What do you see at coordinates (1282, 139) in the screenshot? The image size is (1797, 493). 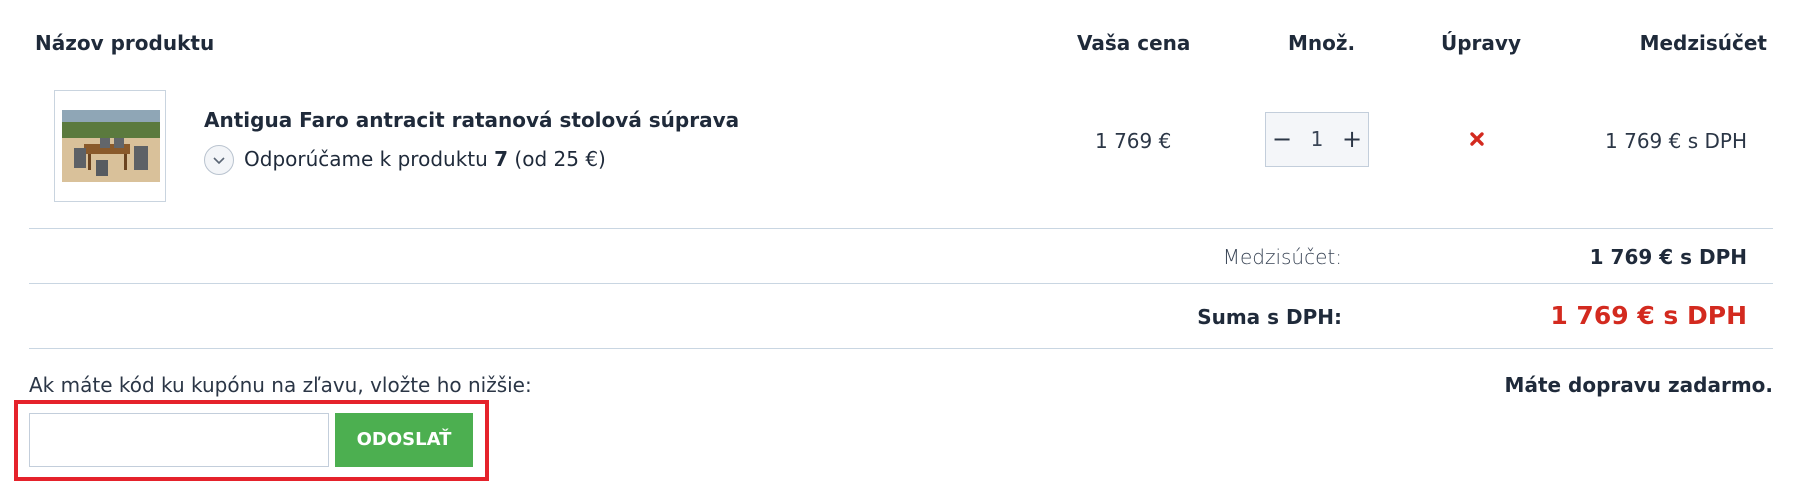 I see `quantity-decrease-button: −` at bounding box center [1282, 139].